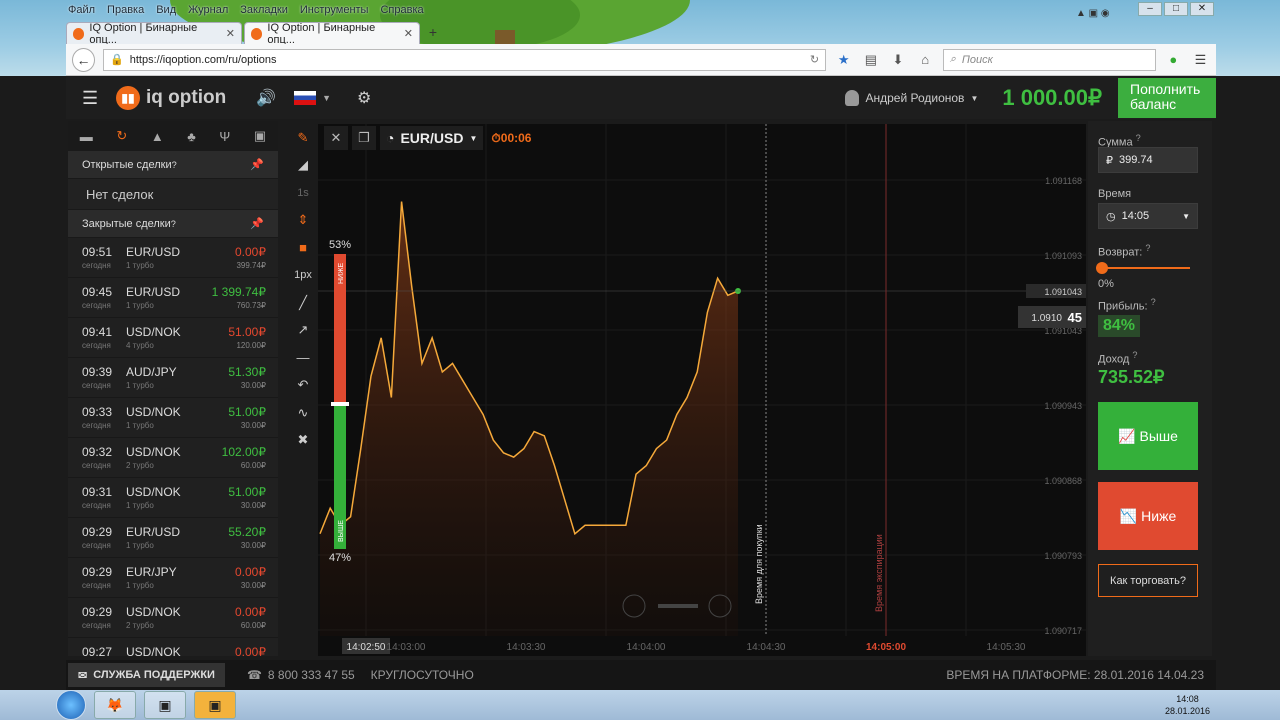 Image resolution: width=1280 pixels, height=720 pixels. I want to click on menu-item: Инструменты, so click(334, 10).